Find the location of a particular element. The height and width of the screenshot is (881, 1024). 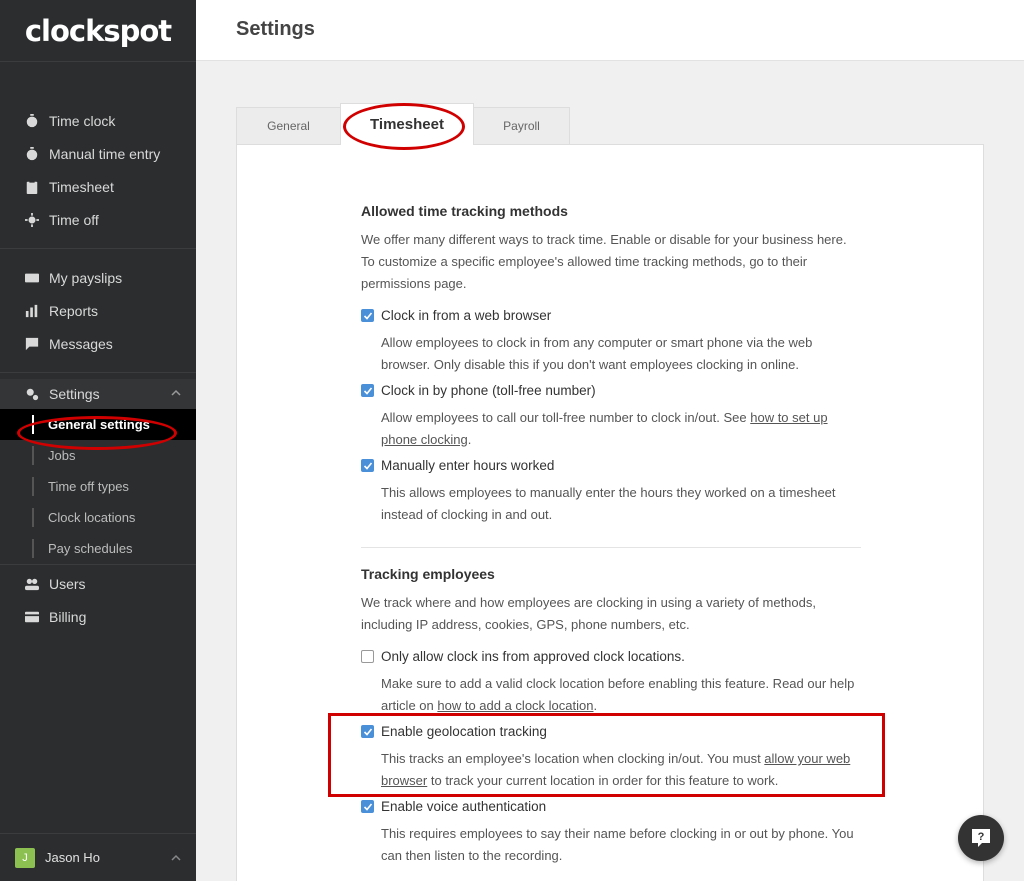

sidebar-item-label: Users is located at coordinates (67, 583).